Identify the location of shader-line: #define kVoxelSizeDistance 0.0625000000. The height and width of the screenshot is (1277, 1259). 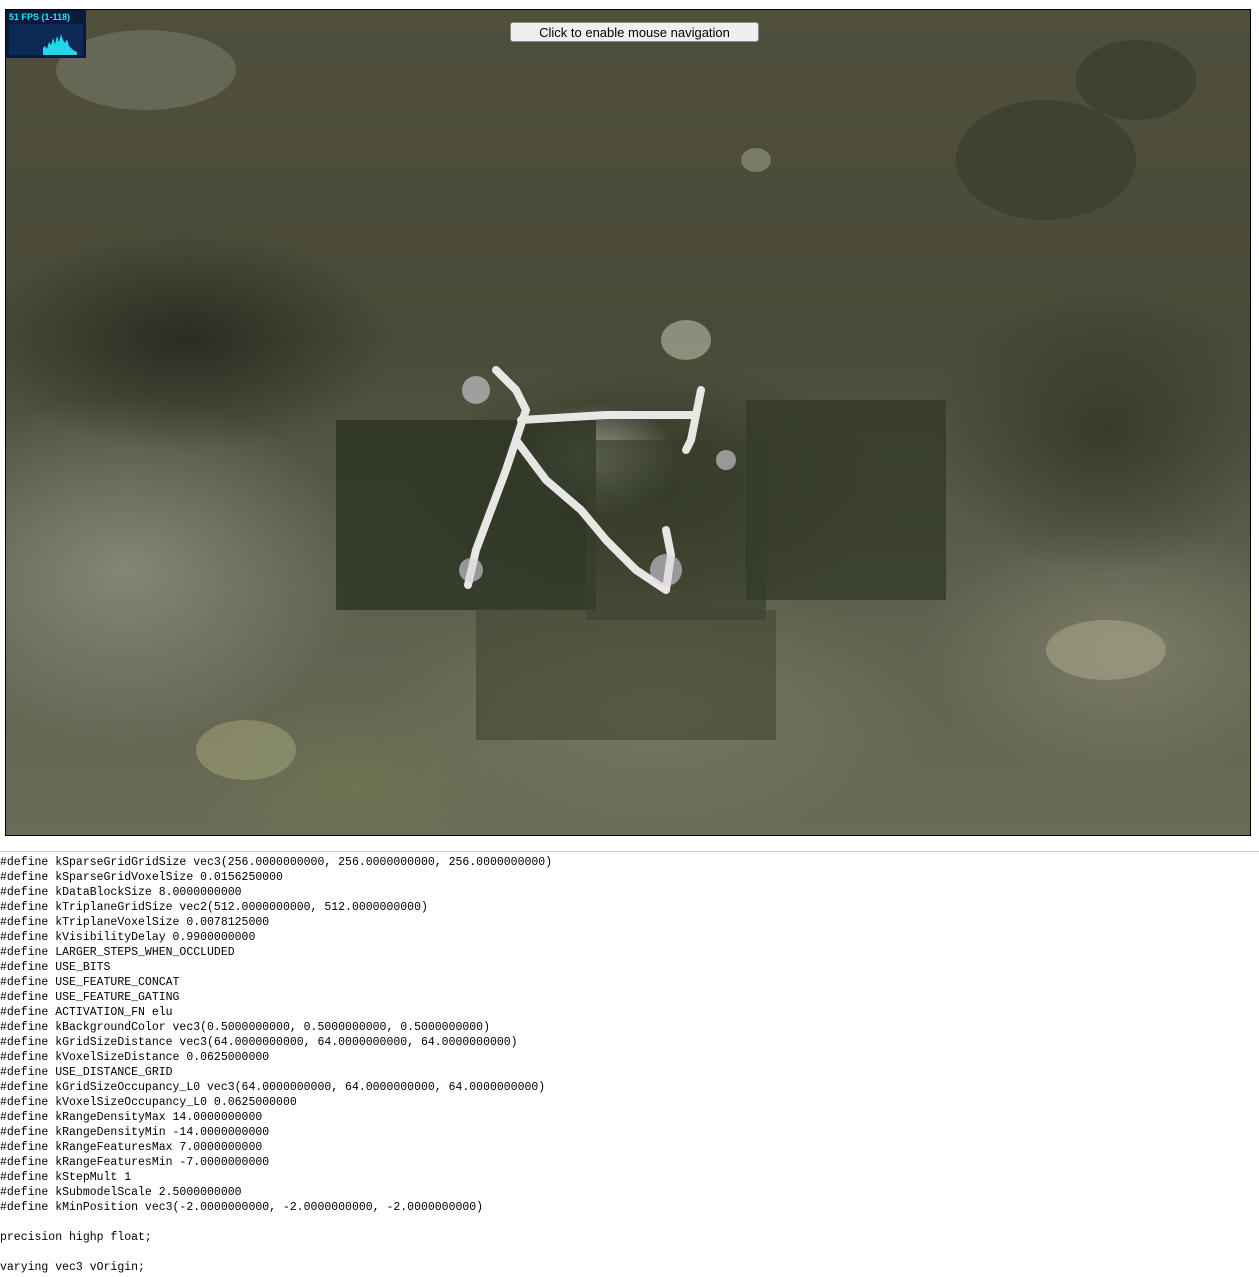
(135, 1057).